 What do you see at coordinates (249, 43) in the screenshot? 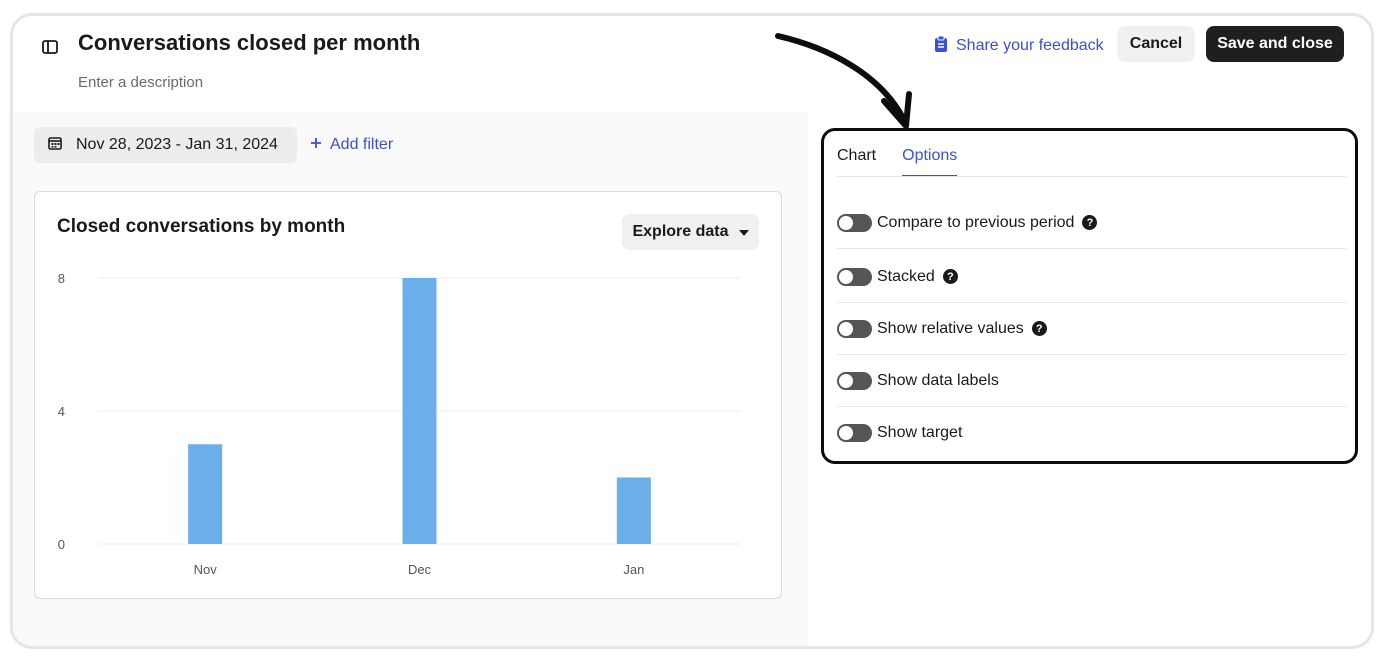
I see `page-title: Conversations closed per month` at bounding box center [249, 43].